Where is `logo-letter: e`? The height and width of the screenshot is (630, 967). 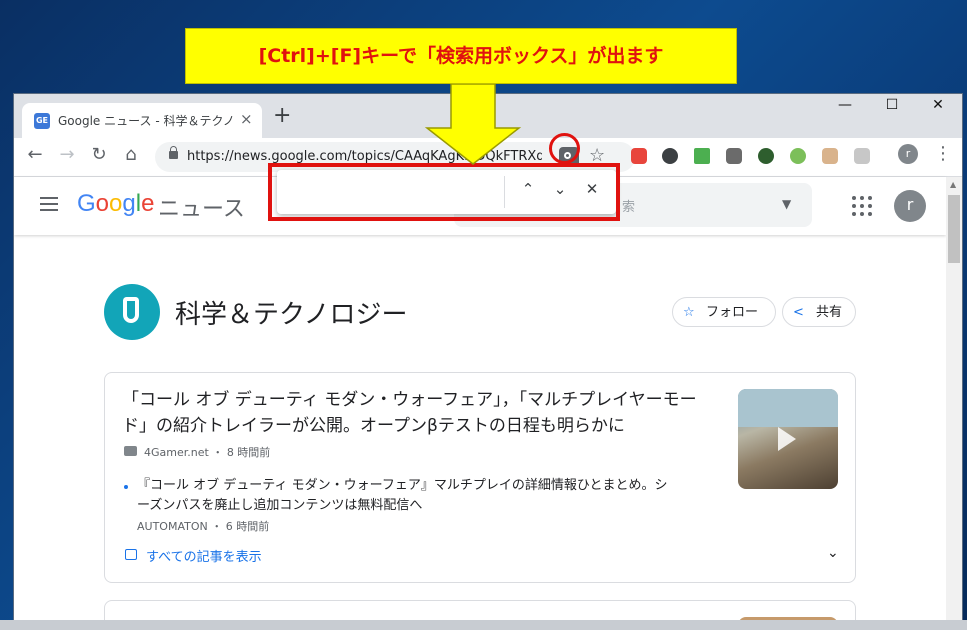
logo-letter: e is located at coordinates (148, 203).